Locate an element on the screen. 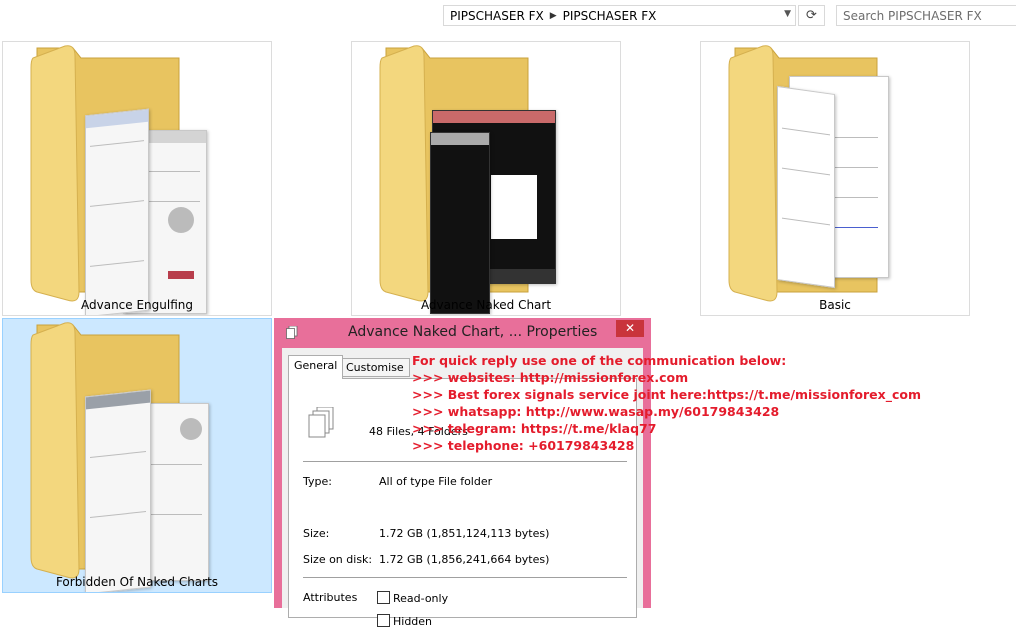 The height and width of the screenshot is (628, 1016). hidden-checkbox is located at coordinates (383, 620).